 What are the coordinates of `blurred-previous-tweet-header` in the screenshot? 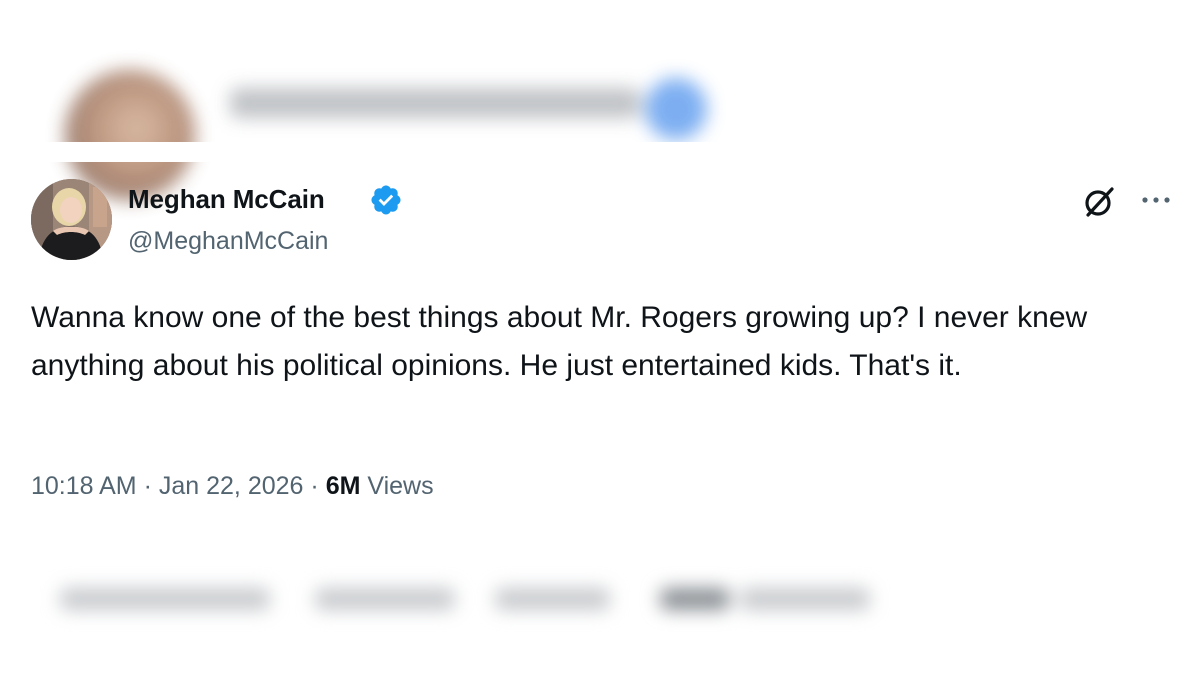 It's located at (380, 120).